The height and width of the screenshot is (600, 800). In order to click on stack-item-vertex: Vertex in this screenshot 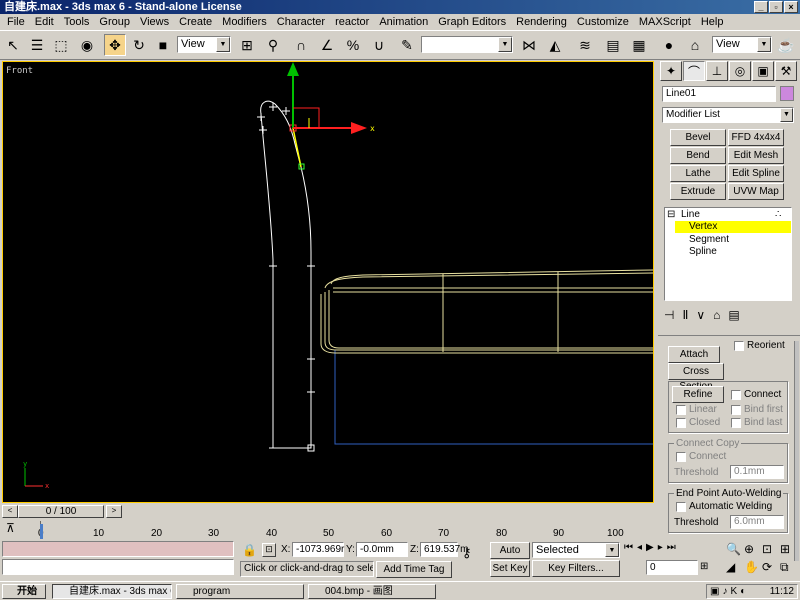, I will do `click(733, 227)`.